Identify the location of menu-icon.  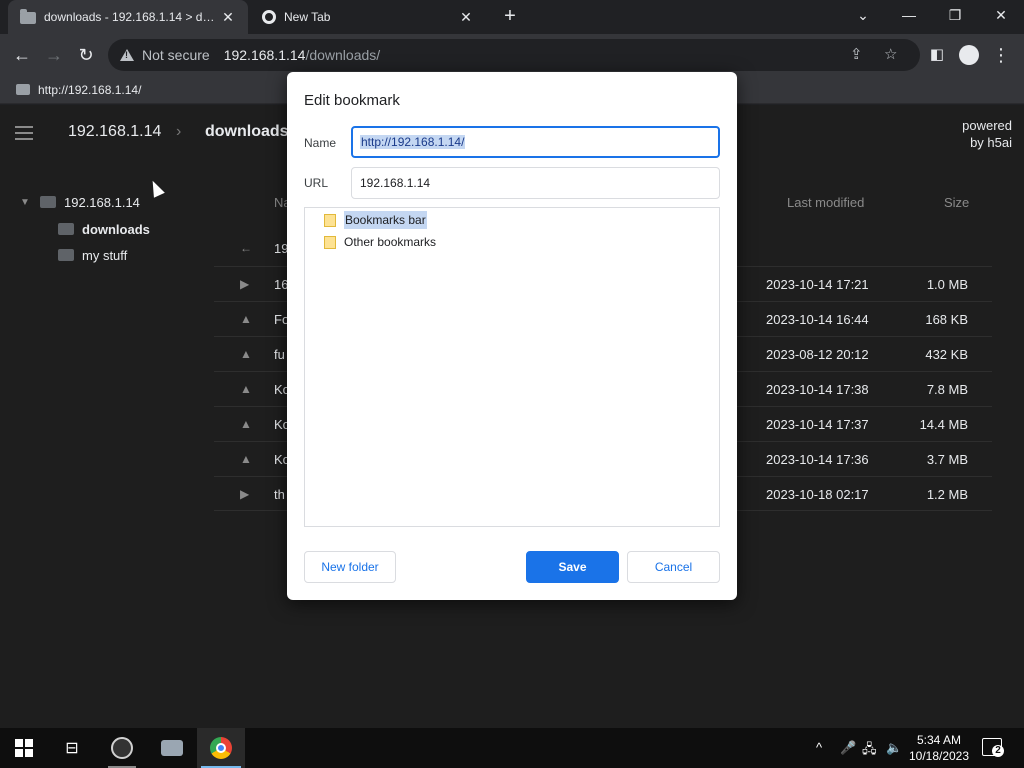
(24, 135).